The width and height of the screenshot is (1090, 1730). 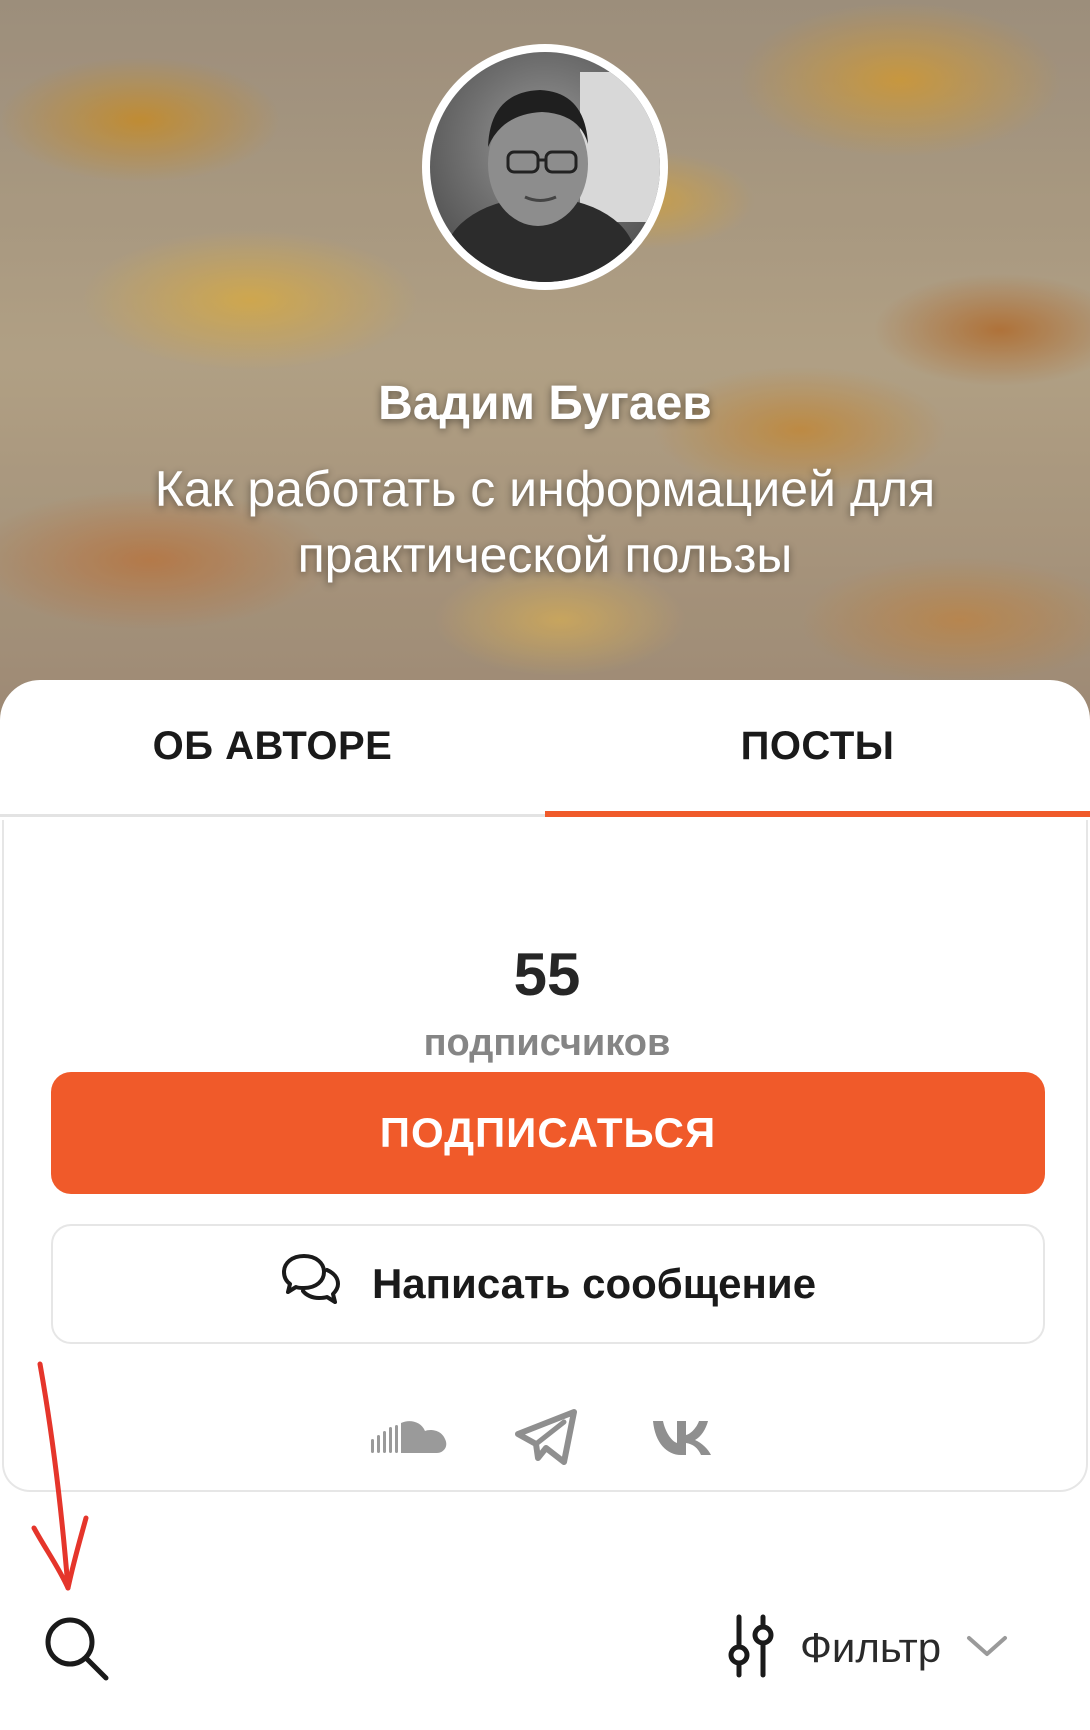 I want to click on subscribe-button: ПОДПИСАТЬСЯ, so click(x=548, y=1133).